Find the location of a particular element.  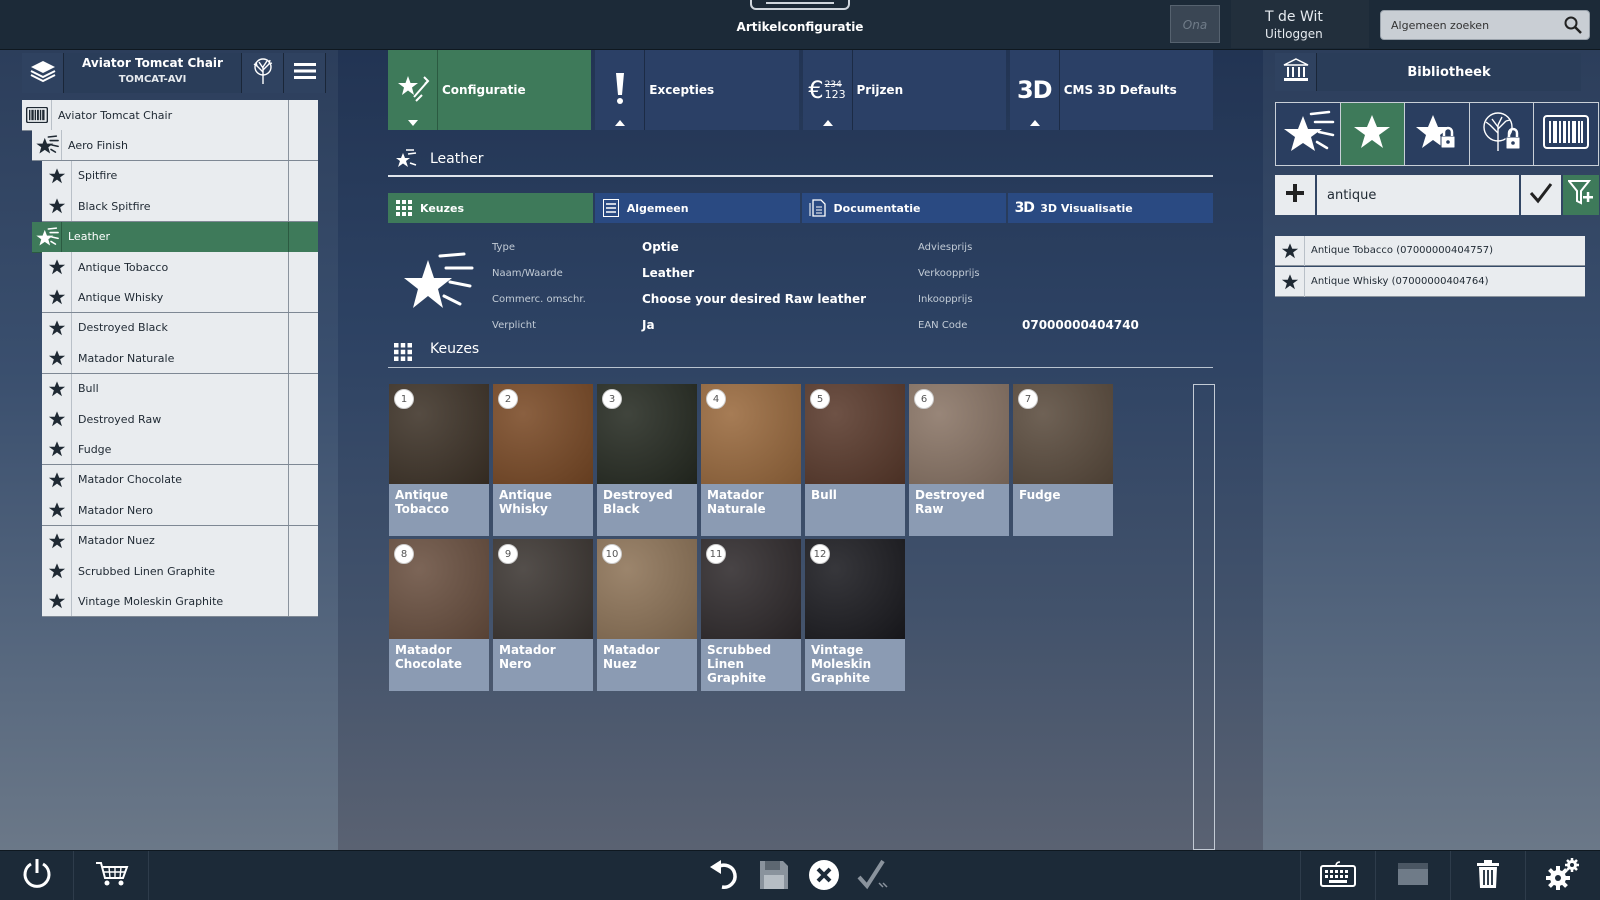

tree-item: Vintage Moleskin Graphite is located at coordinates (180, 602).